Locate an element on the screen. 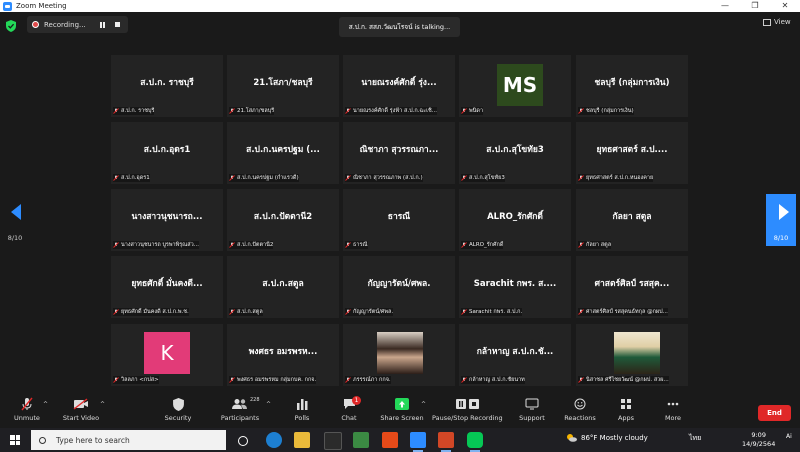  office-icon is located at coordinates (390, 440).